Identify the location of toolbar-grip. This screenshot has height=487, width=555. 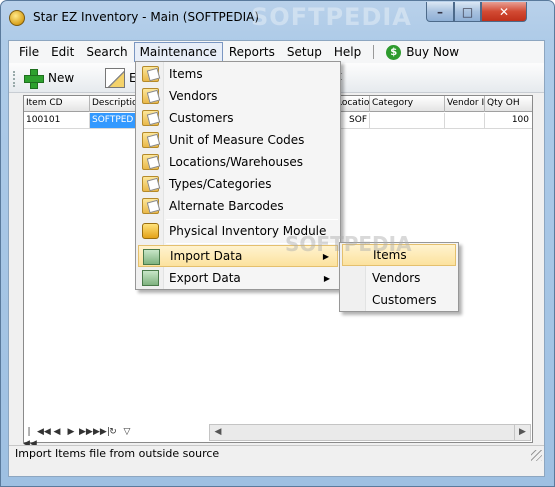
(14, 79).